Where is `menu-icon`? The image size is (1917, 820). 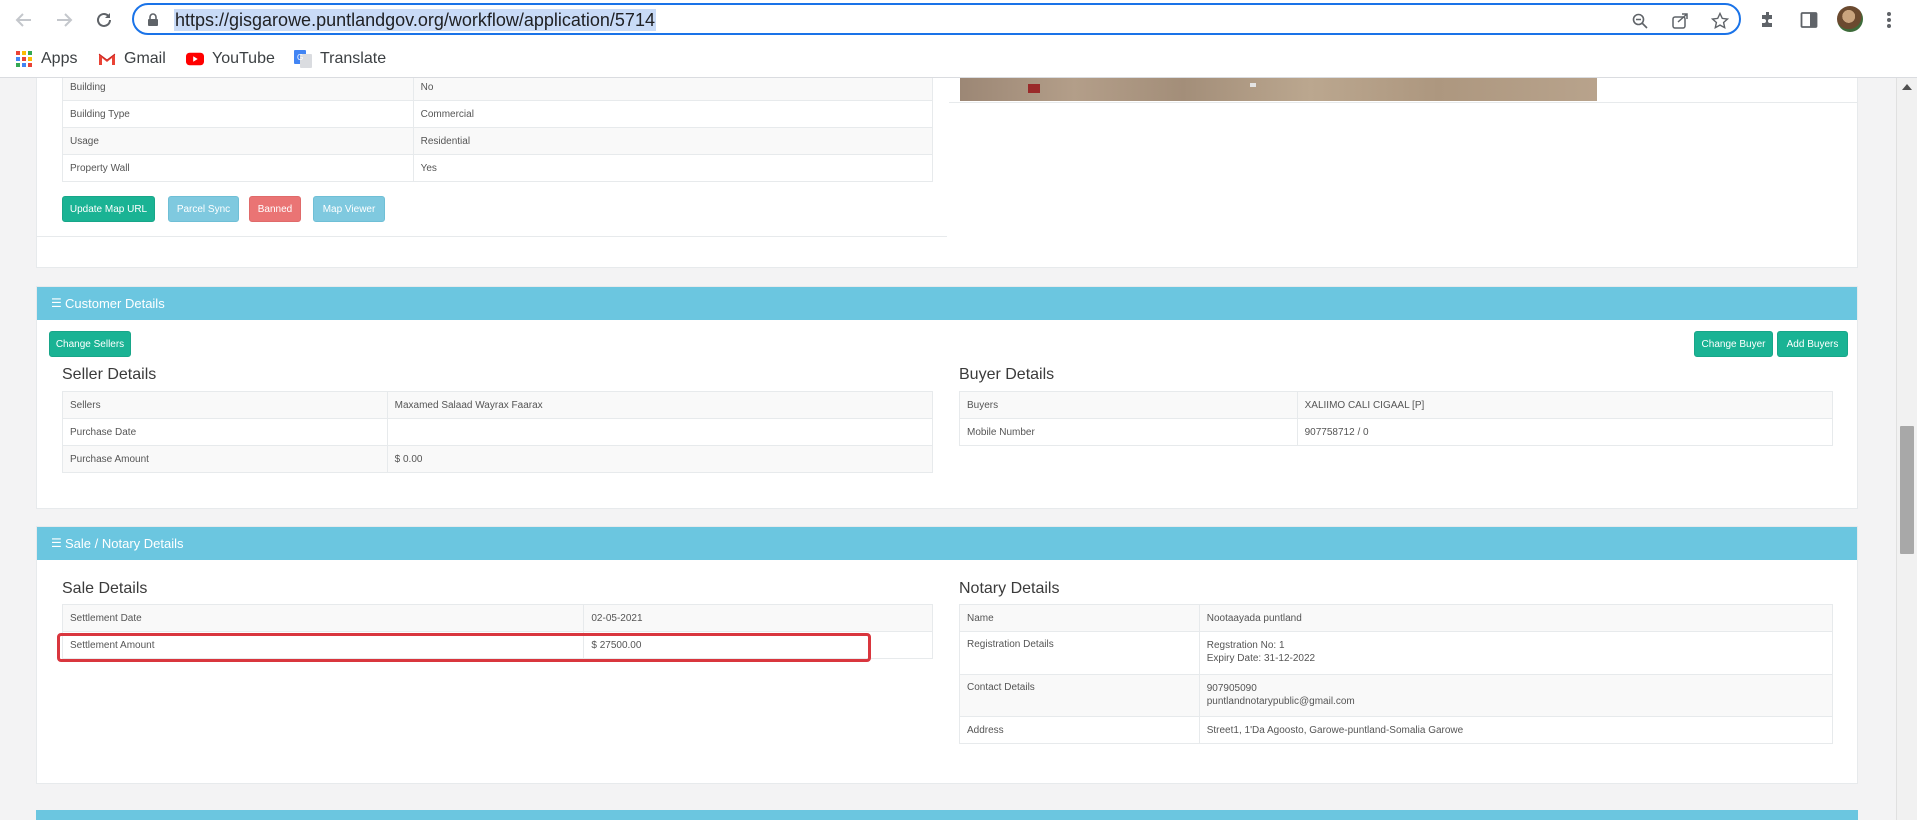
menu-icon is located at coordinates (1889, 20).